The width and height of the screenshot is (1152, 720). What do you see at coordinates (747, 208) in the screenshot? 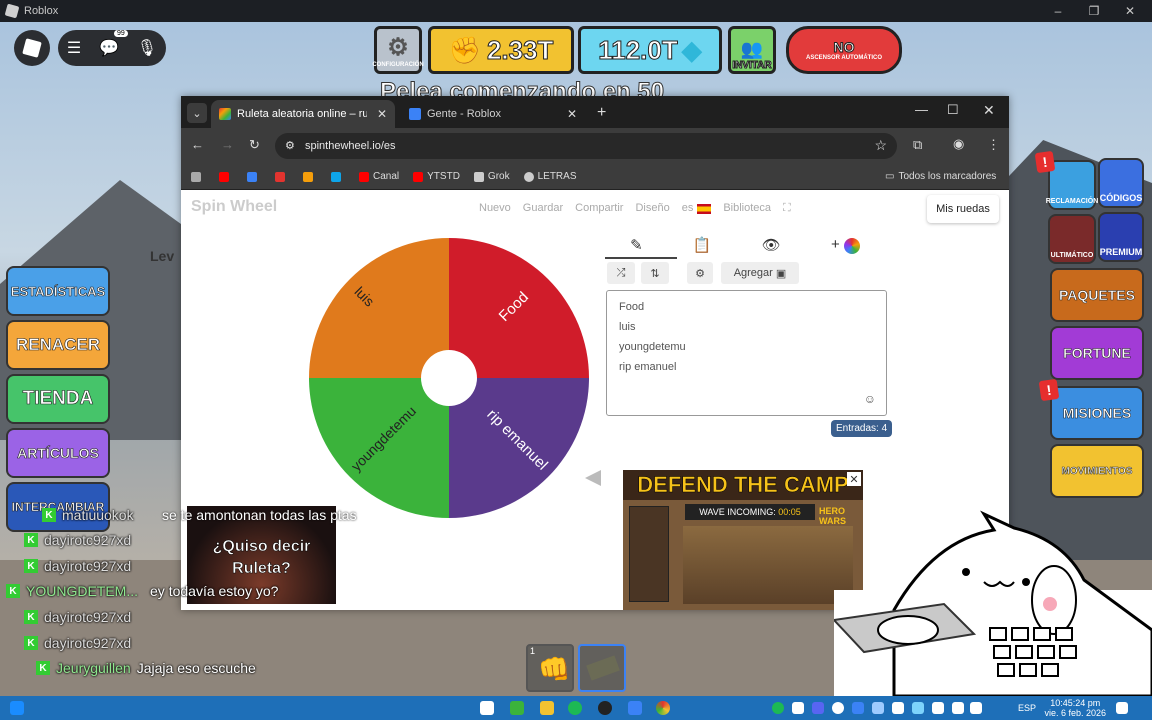
I see `nav-library: Biblioteca` at bounding box center [747, 208].